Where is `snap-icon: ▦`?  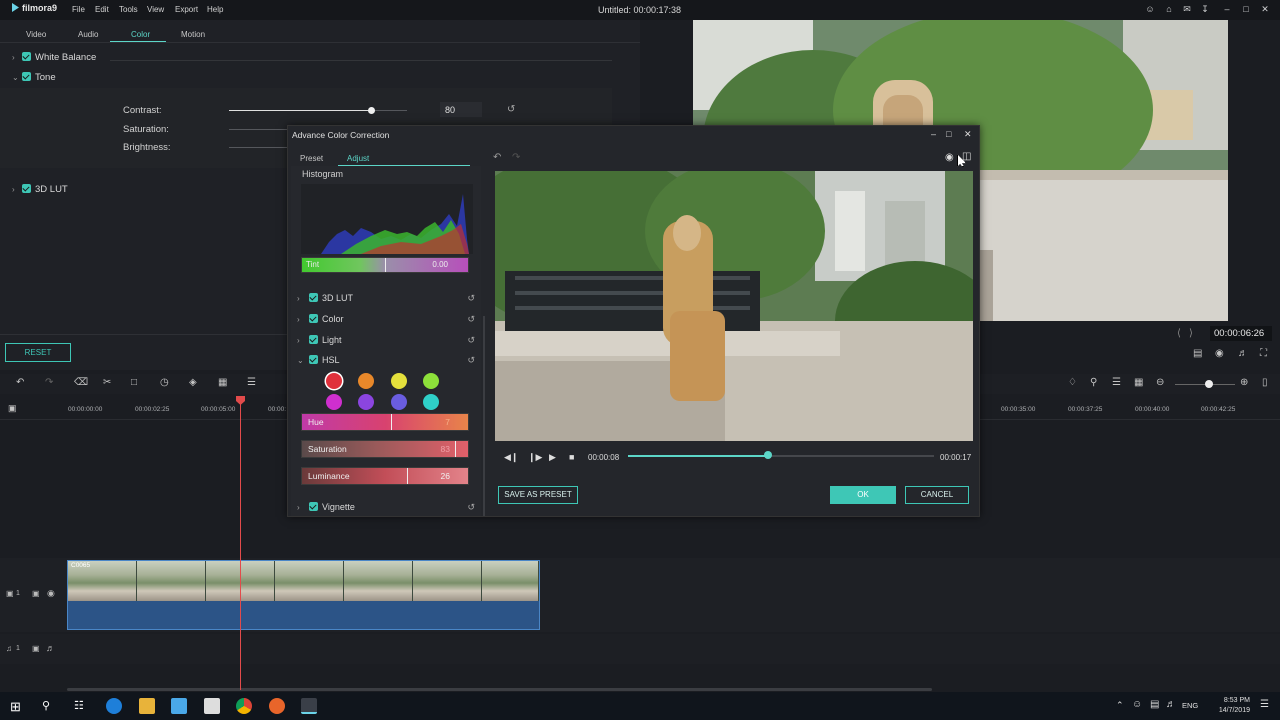 snap-icon: ▦ is located at coordinates (1138, 382).